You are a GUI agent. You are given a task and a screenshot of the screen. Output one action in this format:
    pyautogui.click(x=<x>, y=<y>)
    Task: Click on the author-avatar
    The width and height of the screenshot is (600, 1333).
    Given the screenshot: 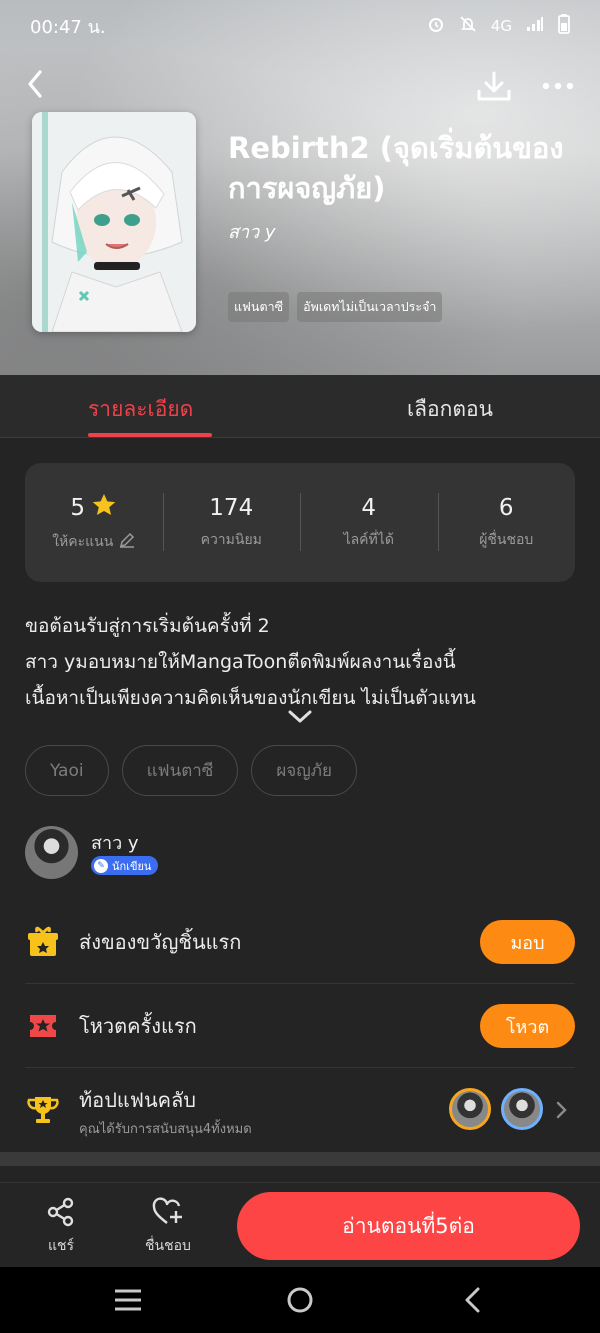 What is the action you would take?
    pyautogui.click(x=51, y=852)
    